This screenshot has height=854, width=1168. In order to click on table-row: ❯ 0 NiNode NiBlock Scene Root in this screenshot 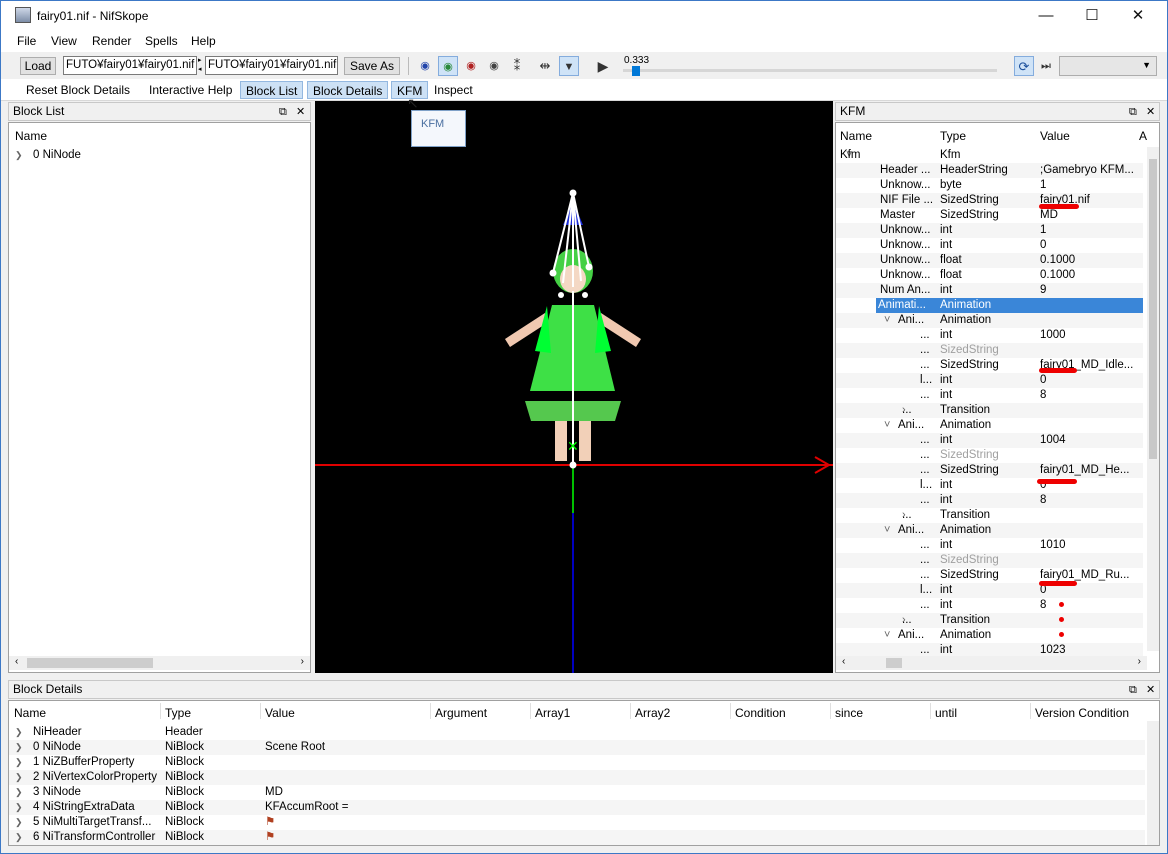, I will do `click(577, 747)`.